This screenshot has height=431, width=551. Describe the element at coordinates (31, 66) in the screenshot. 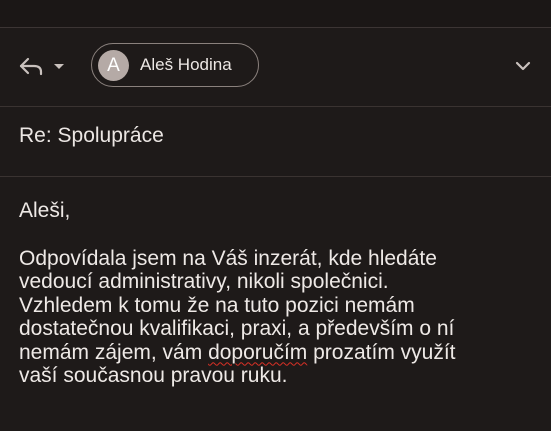

I see `reply-icon` at that location.